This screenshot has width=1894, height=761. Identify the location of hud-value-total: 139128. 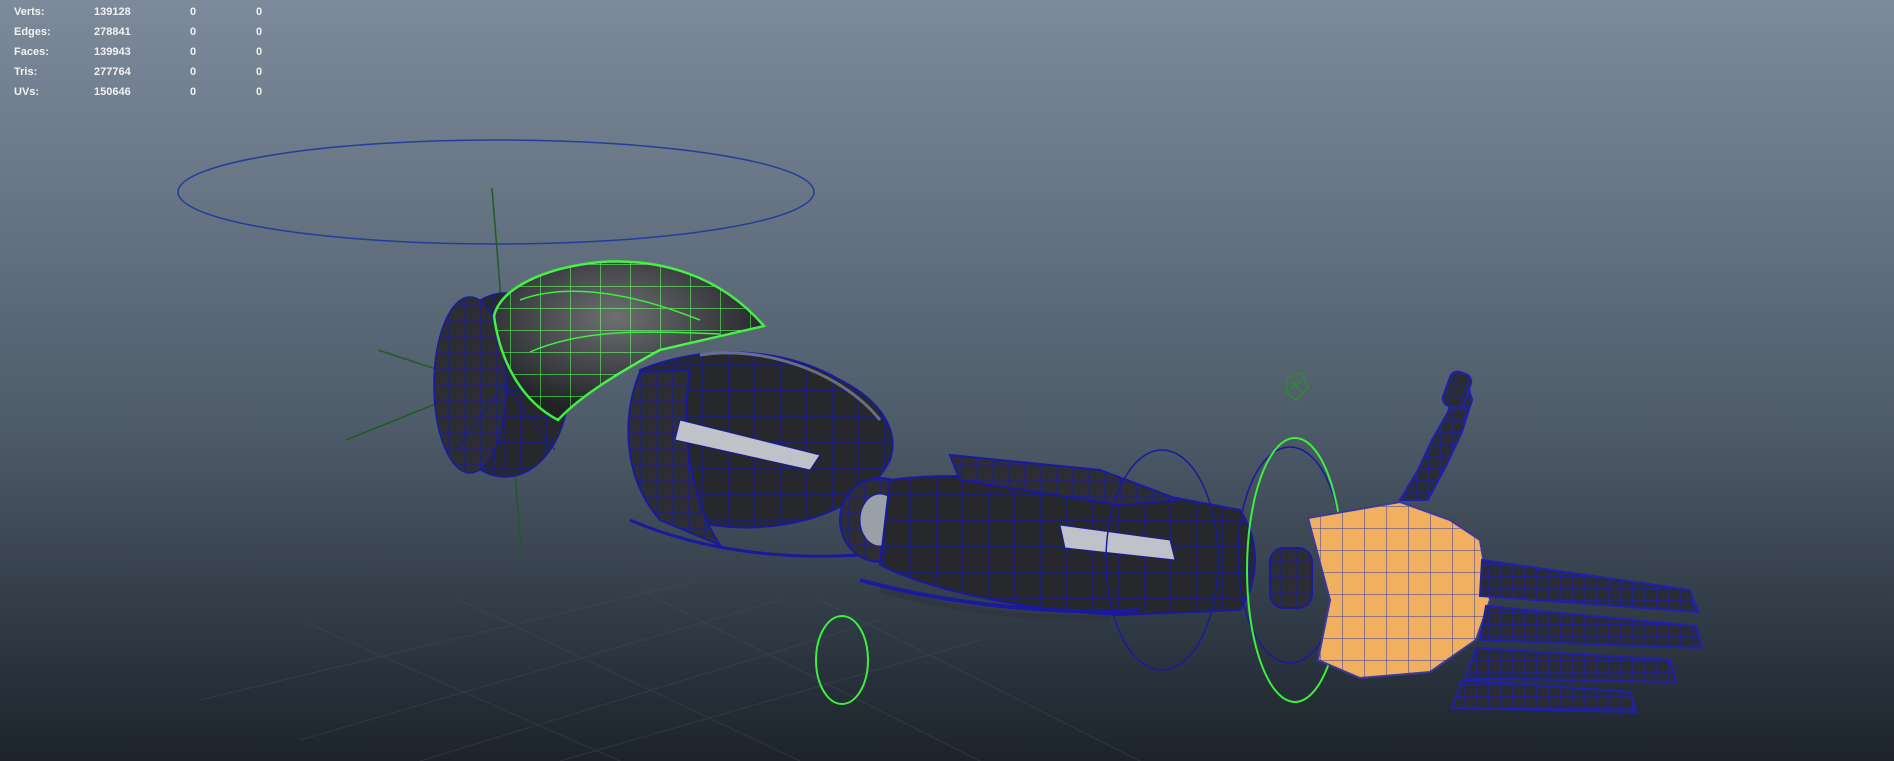
(112, 12).